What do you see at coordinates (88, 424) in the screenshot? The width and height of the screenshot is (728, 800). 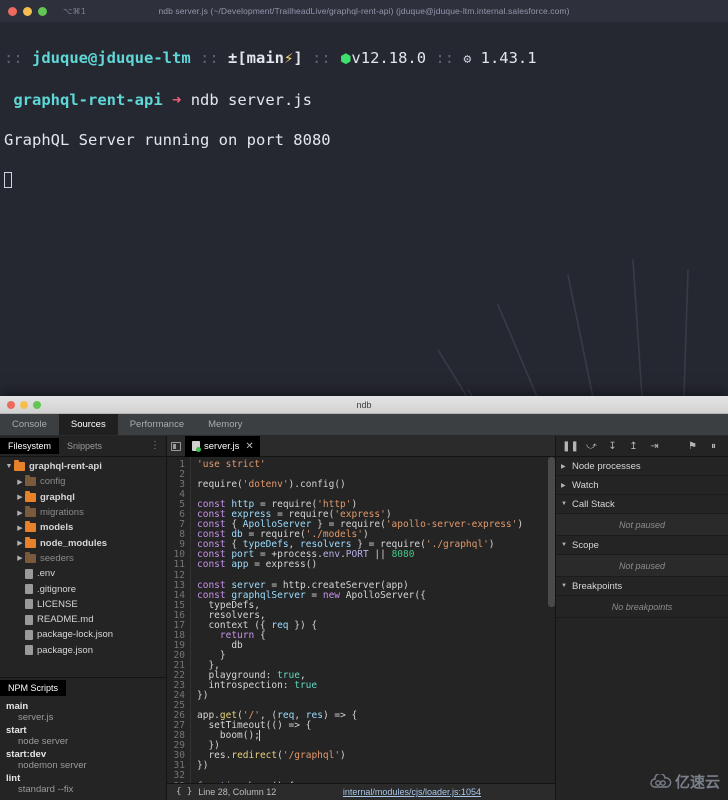 I see `tab-sources: Sources` at bounding box center [88, 424].